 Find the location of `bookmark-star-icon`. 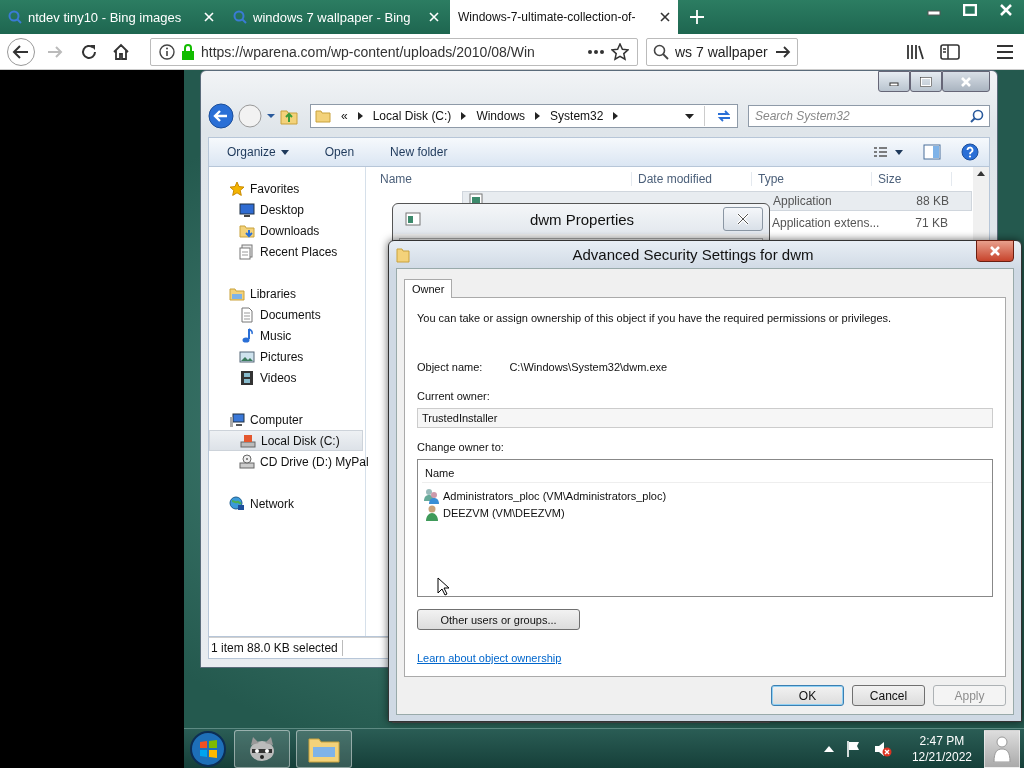

bookmark-star-icon is located at coordinates (620, 51).